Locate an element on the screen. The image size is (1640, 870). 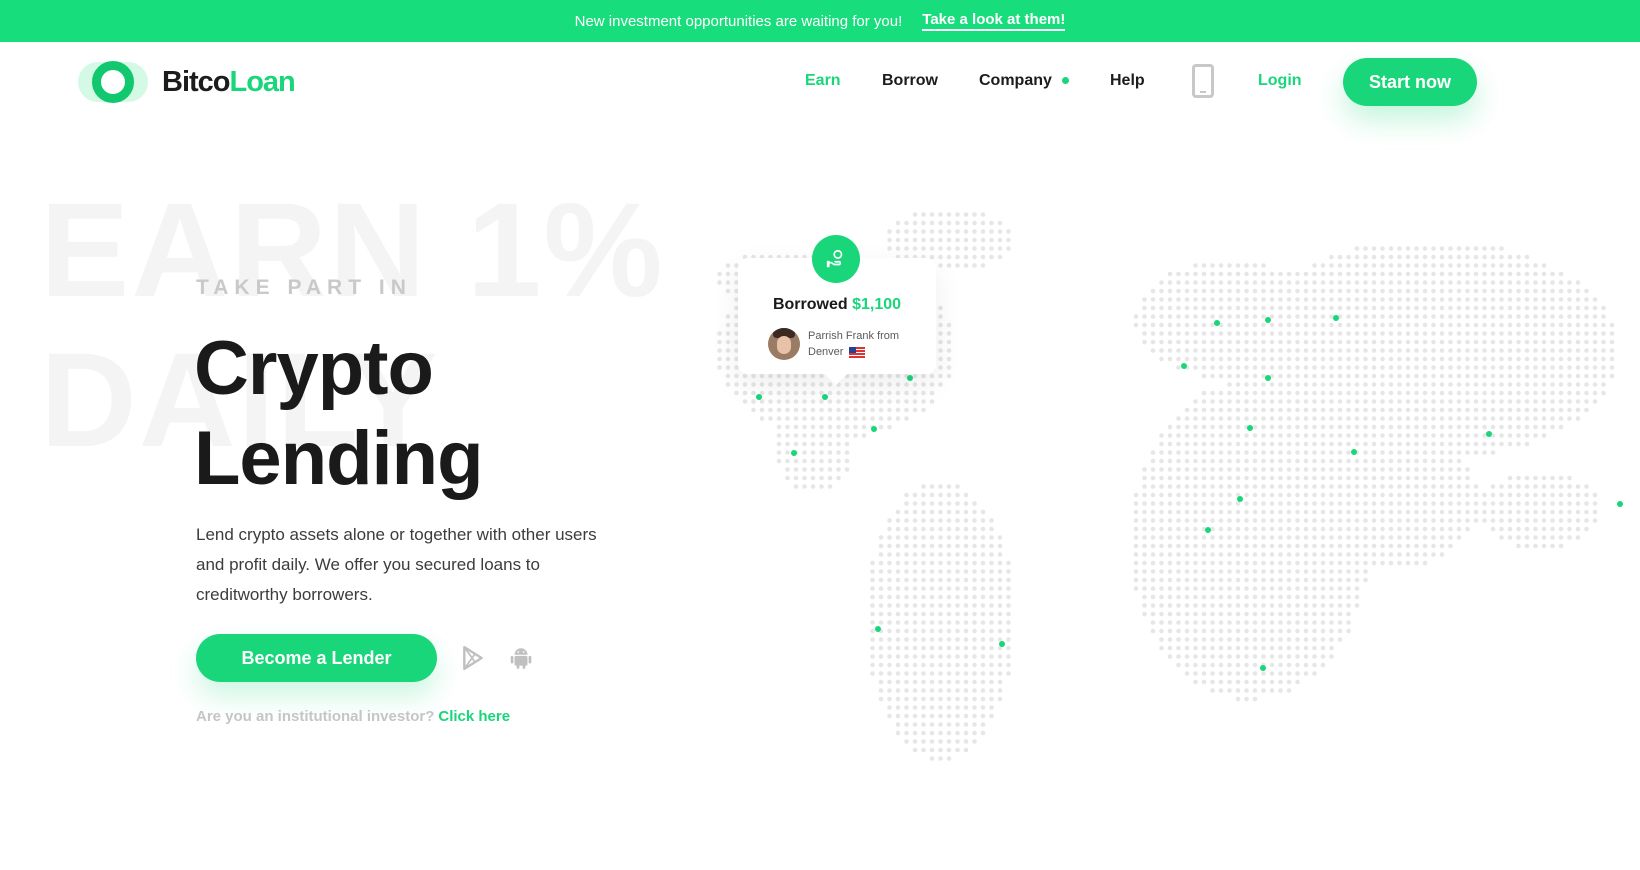
banner-link: Take a look at them! is located at coordinates (994, 21).